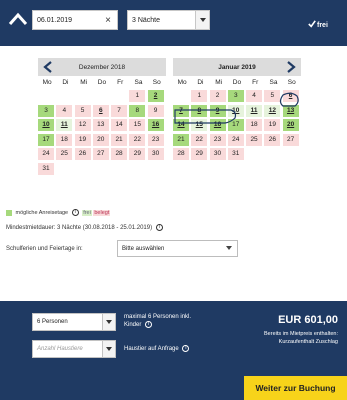 The width and height of the screenshot is (347, 400). I want to click on pets-note: Haustier auf Anfrage i, so click(157, 348).